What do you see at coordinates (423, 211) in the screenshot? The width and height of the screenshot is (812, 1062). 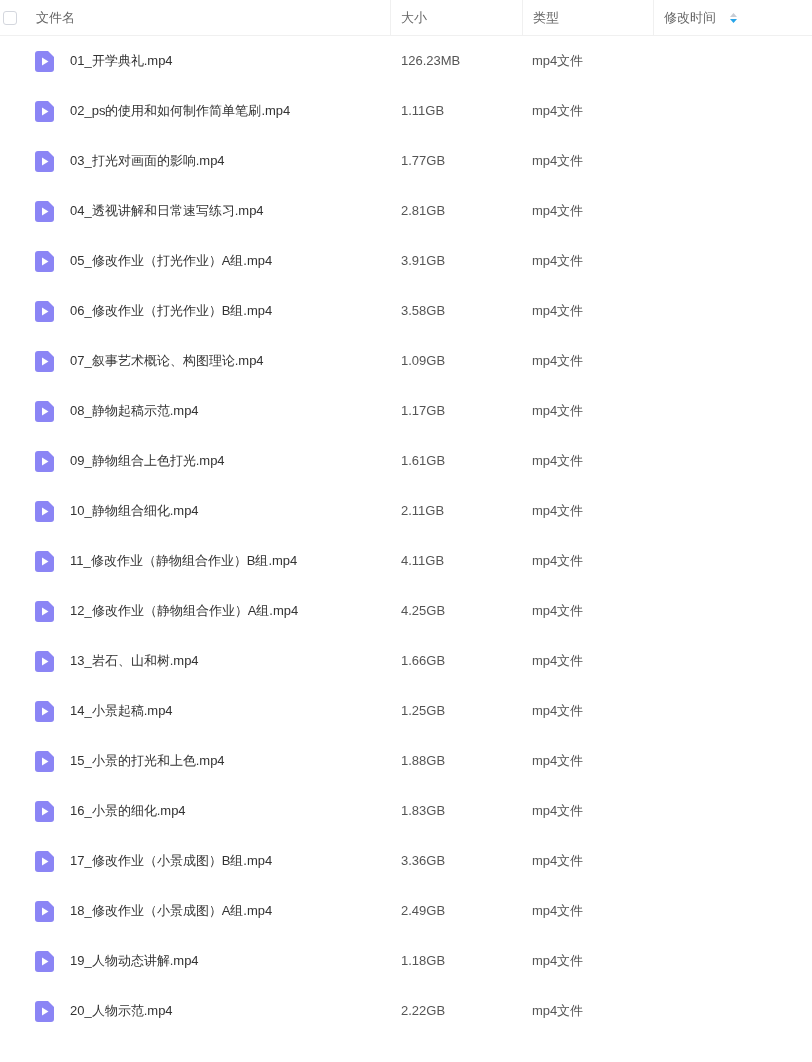 I see `file-size: 2.81GB` at bounding box center [423, 211].